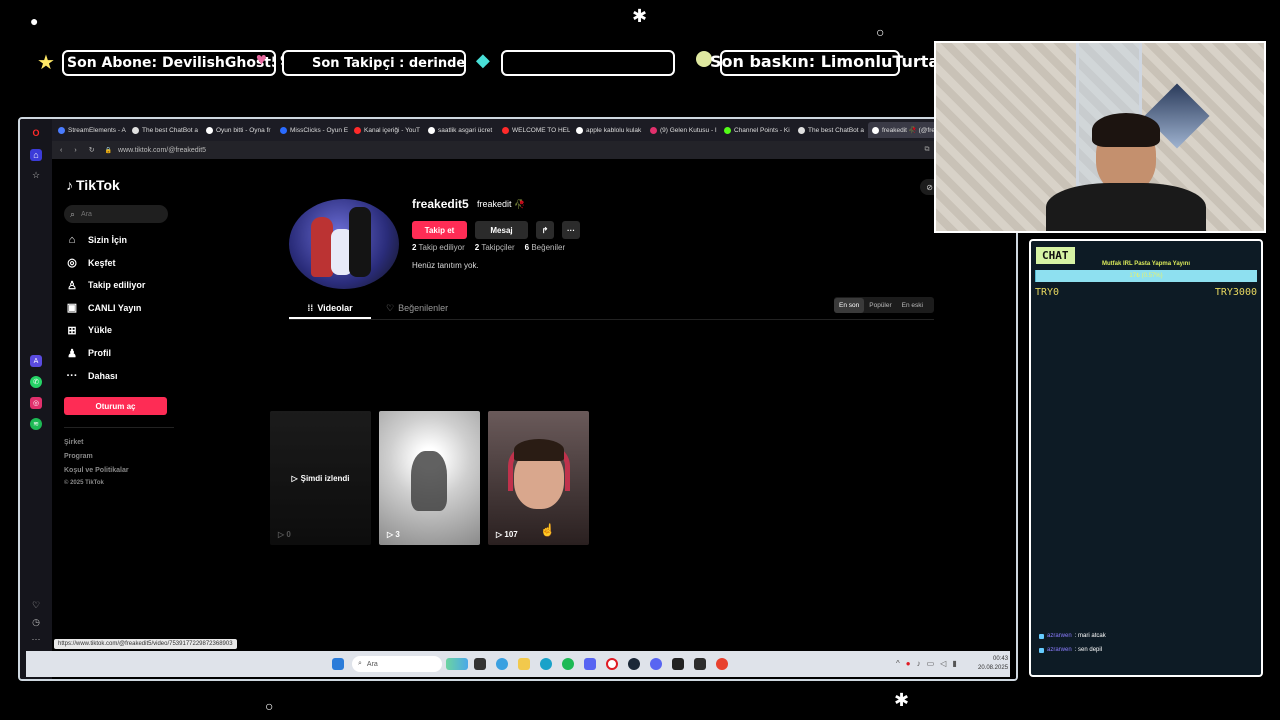  What do you see at coordinates (96, 470) in the screenshot?
I see `footer-link: Koşul ve Politikalar` at bounding box center [96, 470].